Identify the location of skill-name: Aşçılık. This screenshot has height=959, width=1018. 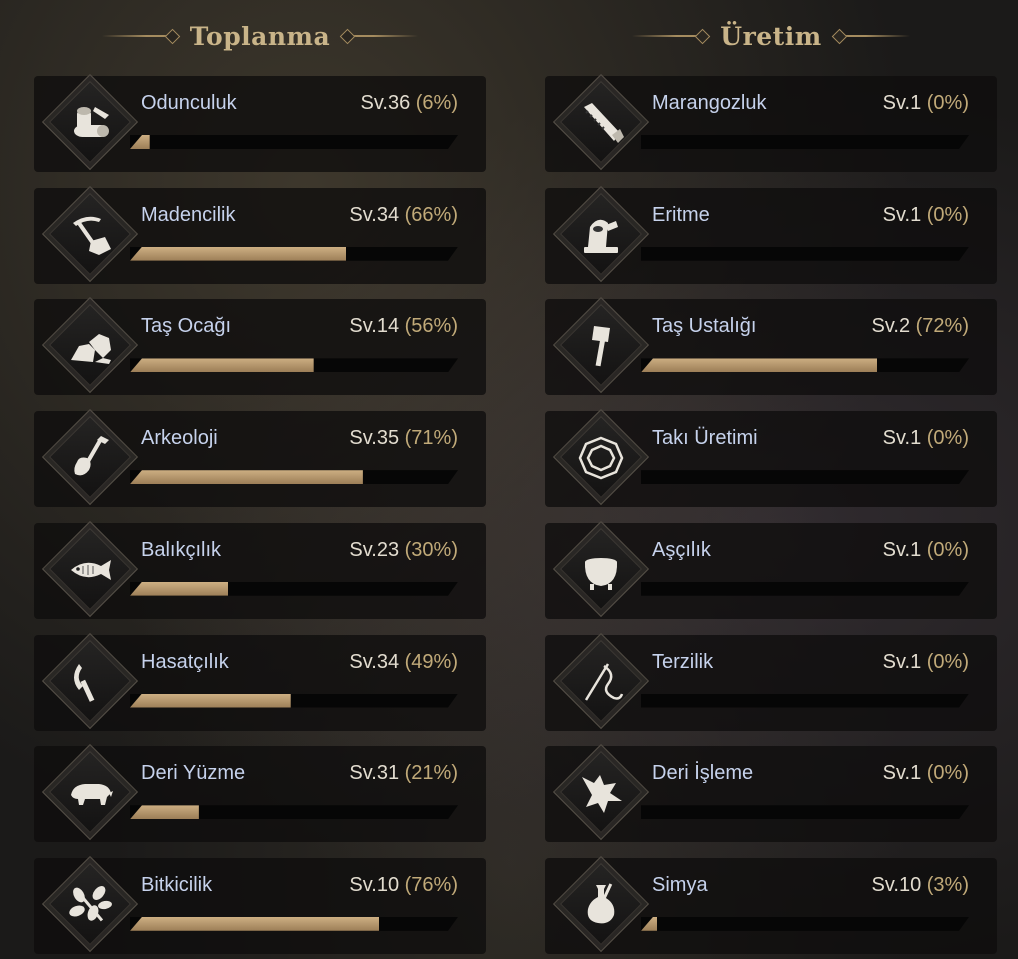
(681, 549).